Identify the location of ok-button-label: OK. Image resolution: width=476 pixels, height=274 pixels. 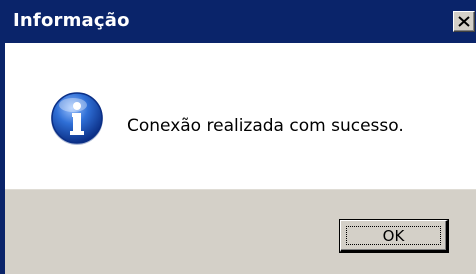
(393, 235).